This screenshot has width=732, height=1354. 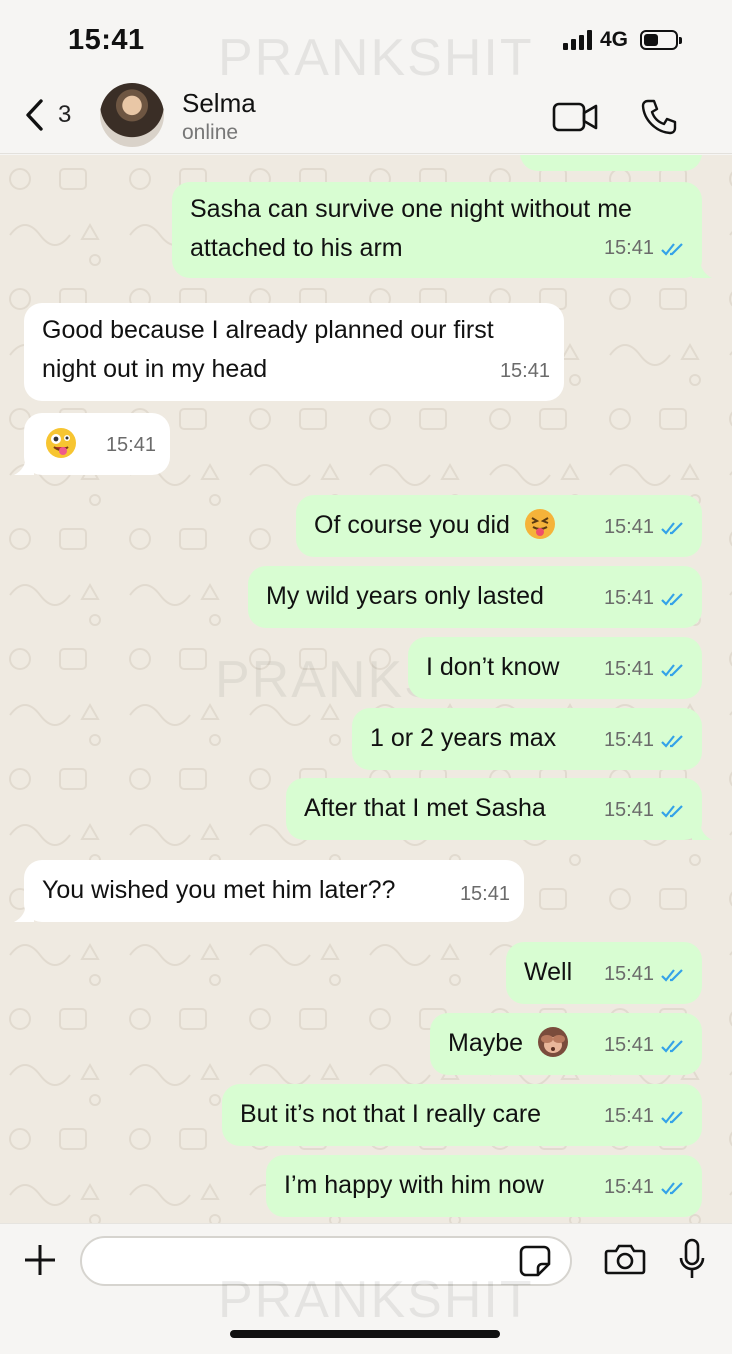 What do you see at coordinates (661, 40) in the screenshot?
I see `battery-icon` at bounding box center [661, 40].